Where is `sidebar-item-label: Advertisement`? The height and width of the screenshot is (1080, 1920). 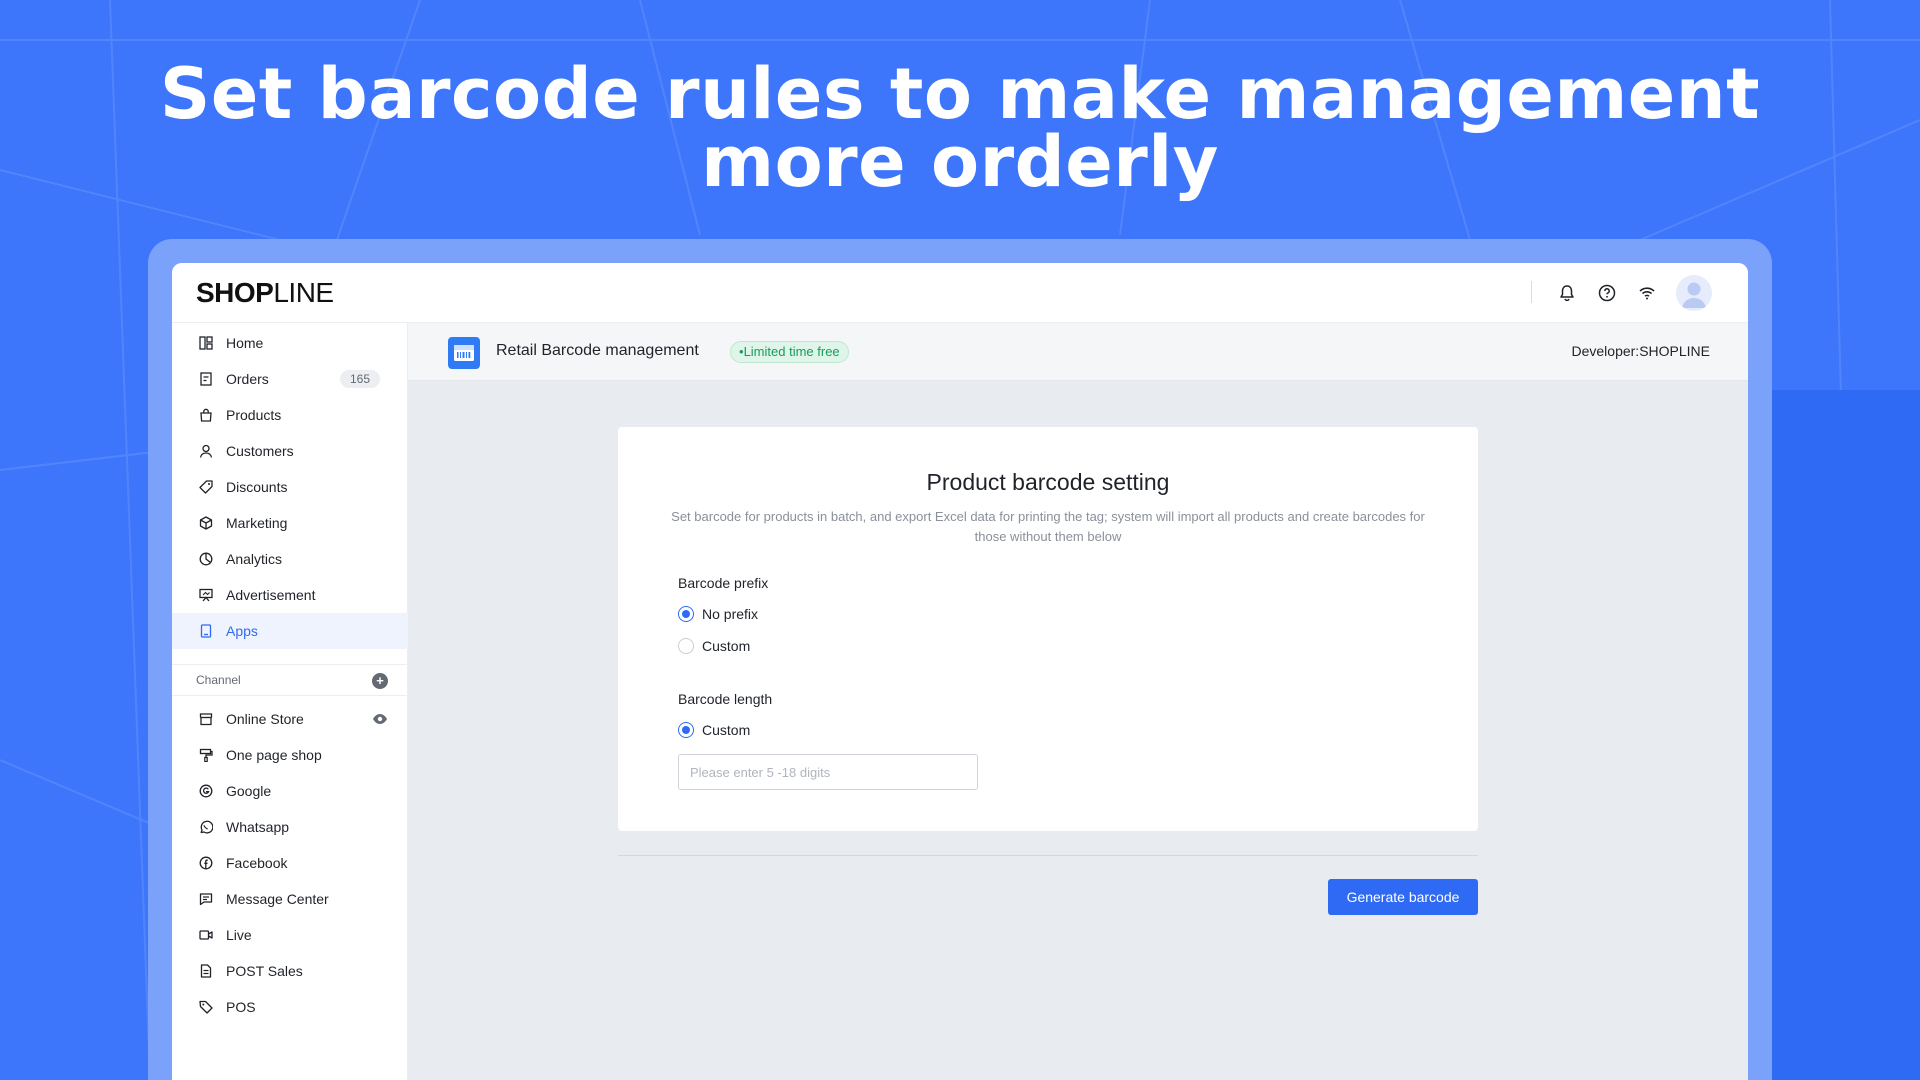
sidebar-item-label: Advertisement is located at coordinates (271, 595).